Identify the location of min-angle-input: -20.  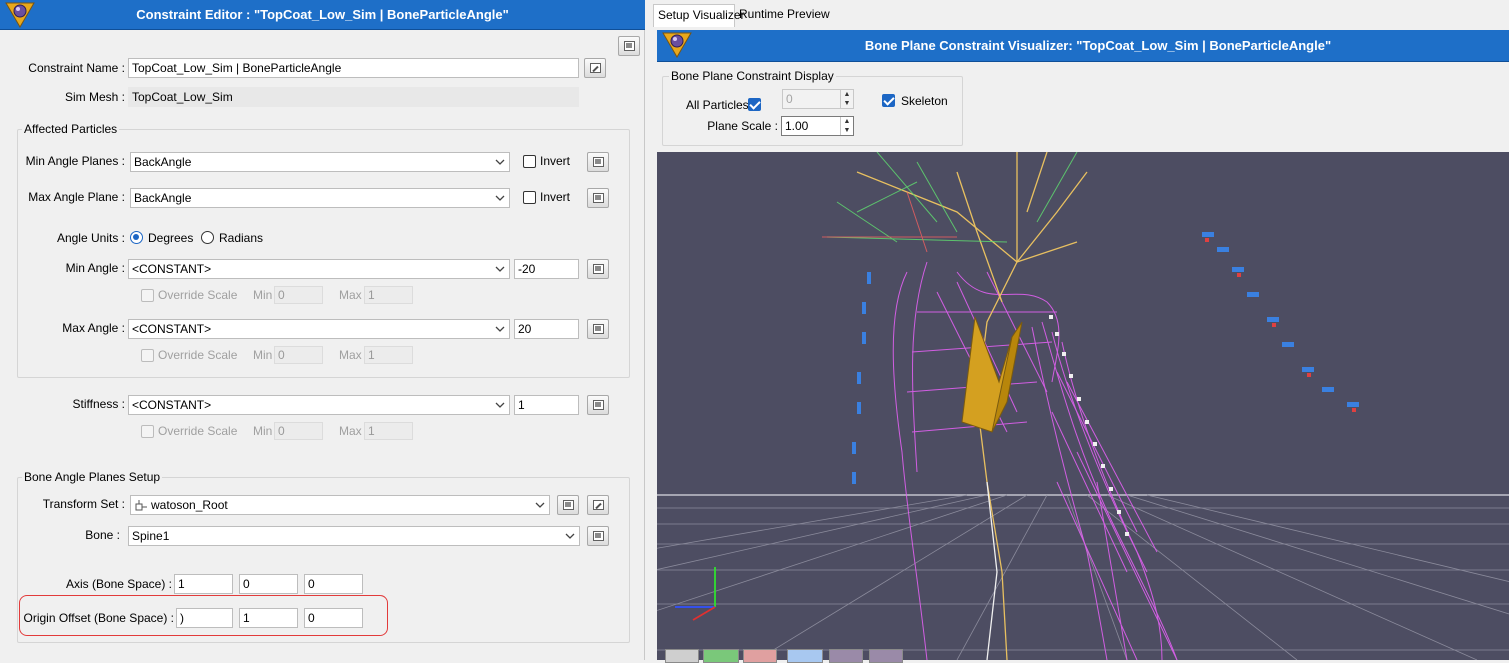
(546, 269).